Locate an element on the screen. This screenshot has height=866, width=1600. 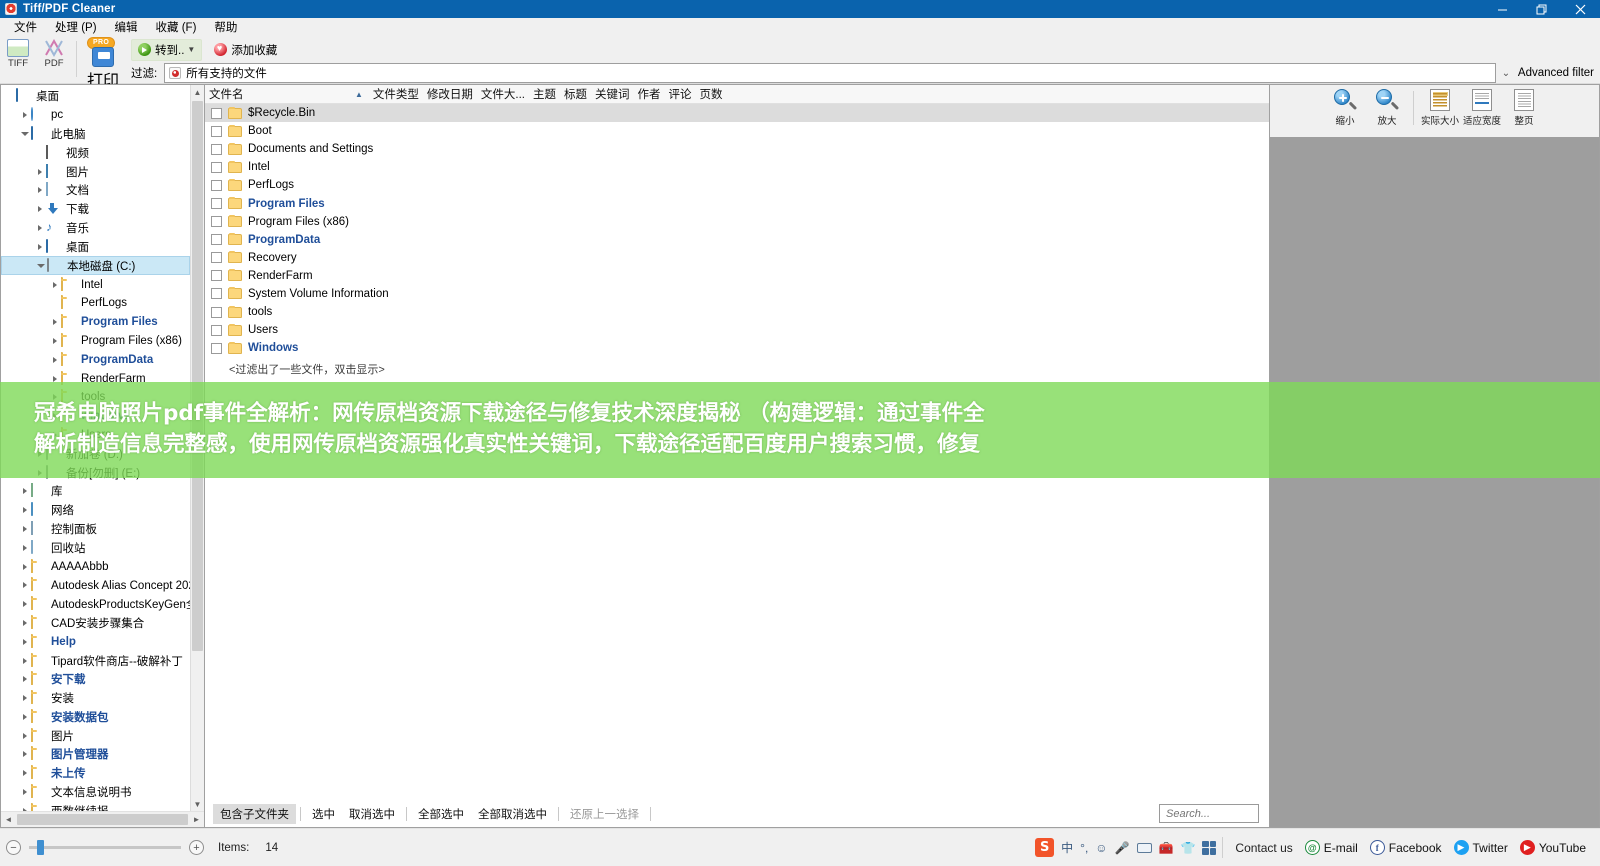
ime-mode-icon: 中 is located at coordinates (1067, 847).